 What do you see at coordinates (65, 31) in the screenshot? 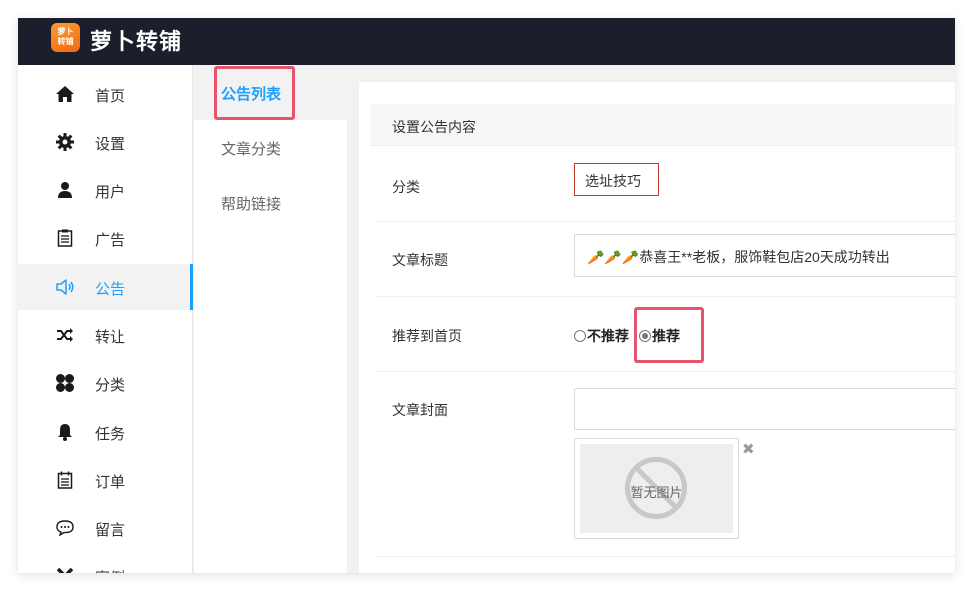
I see `logo-text-line1: 萝卜` at bounding box center [65, 31].